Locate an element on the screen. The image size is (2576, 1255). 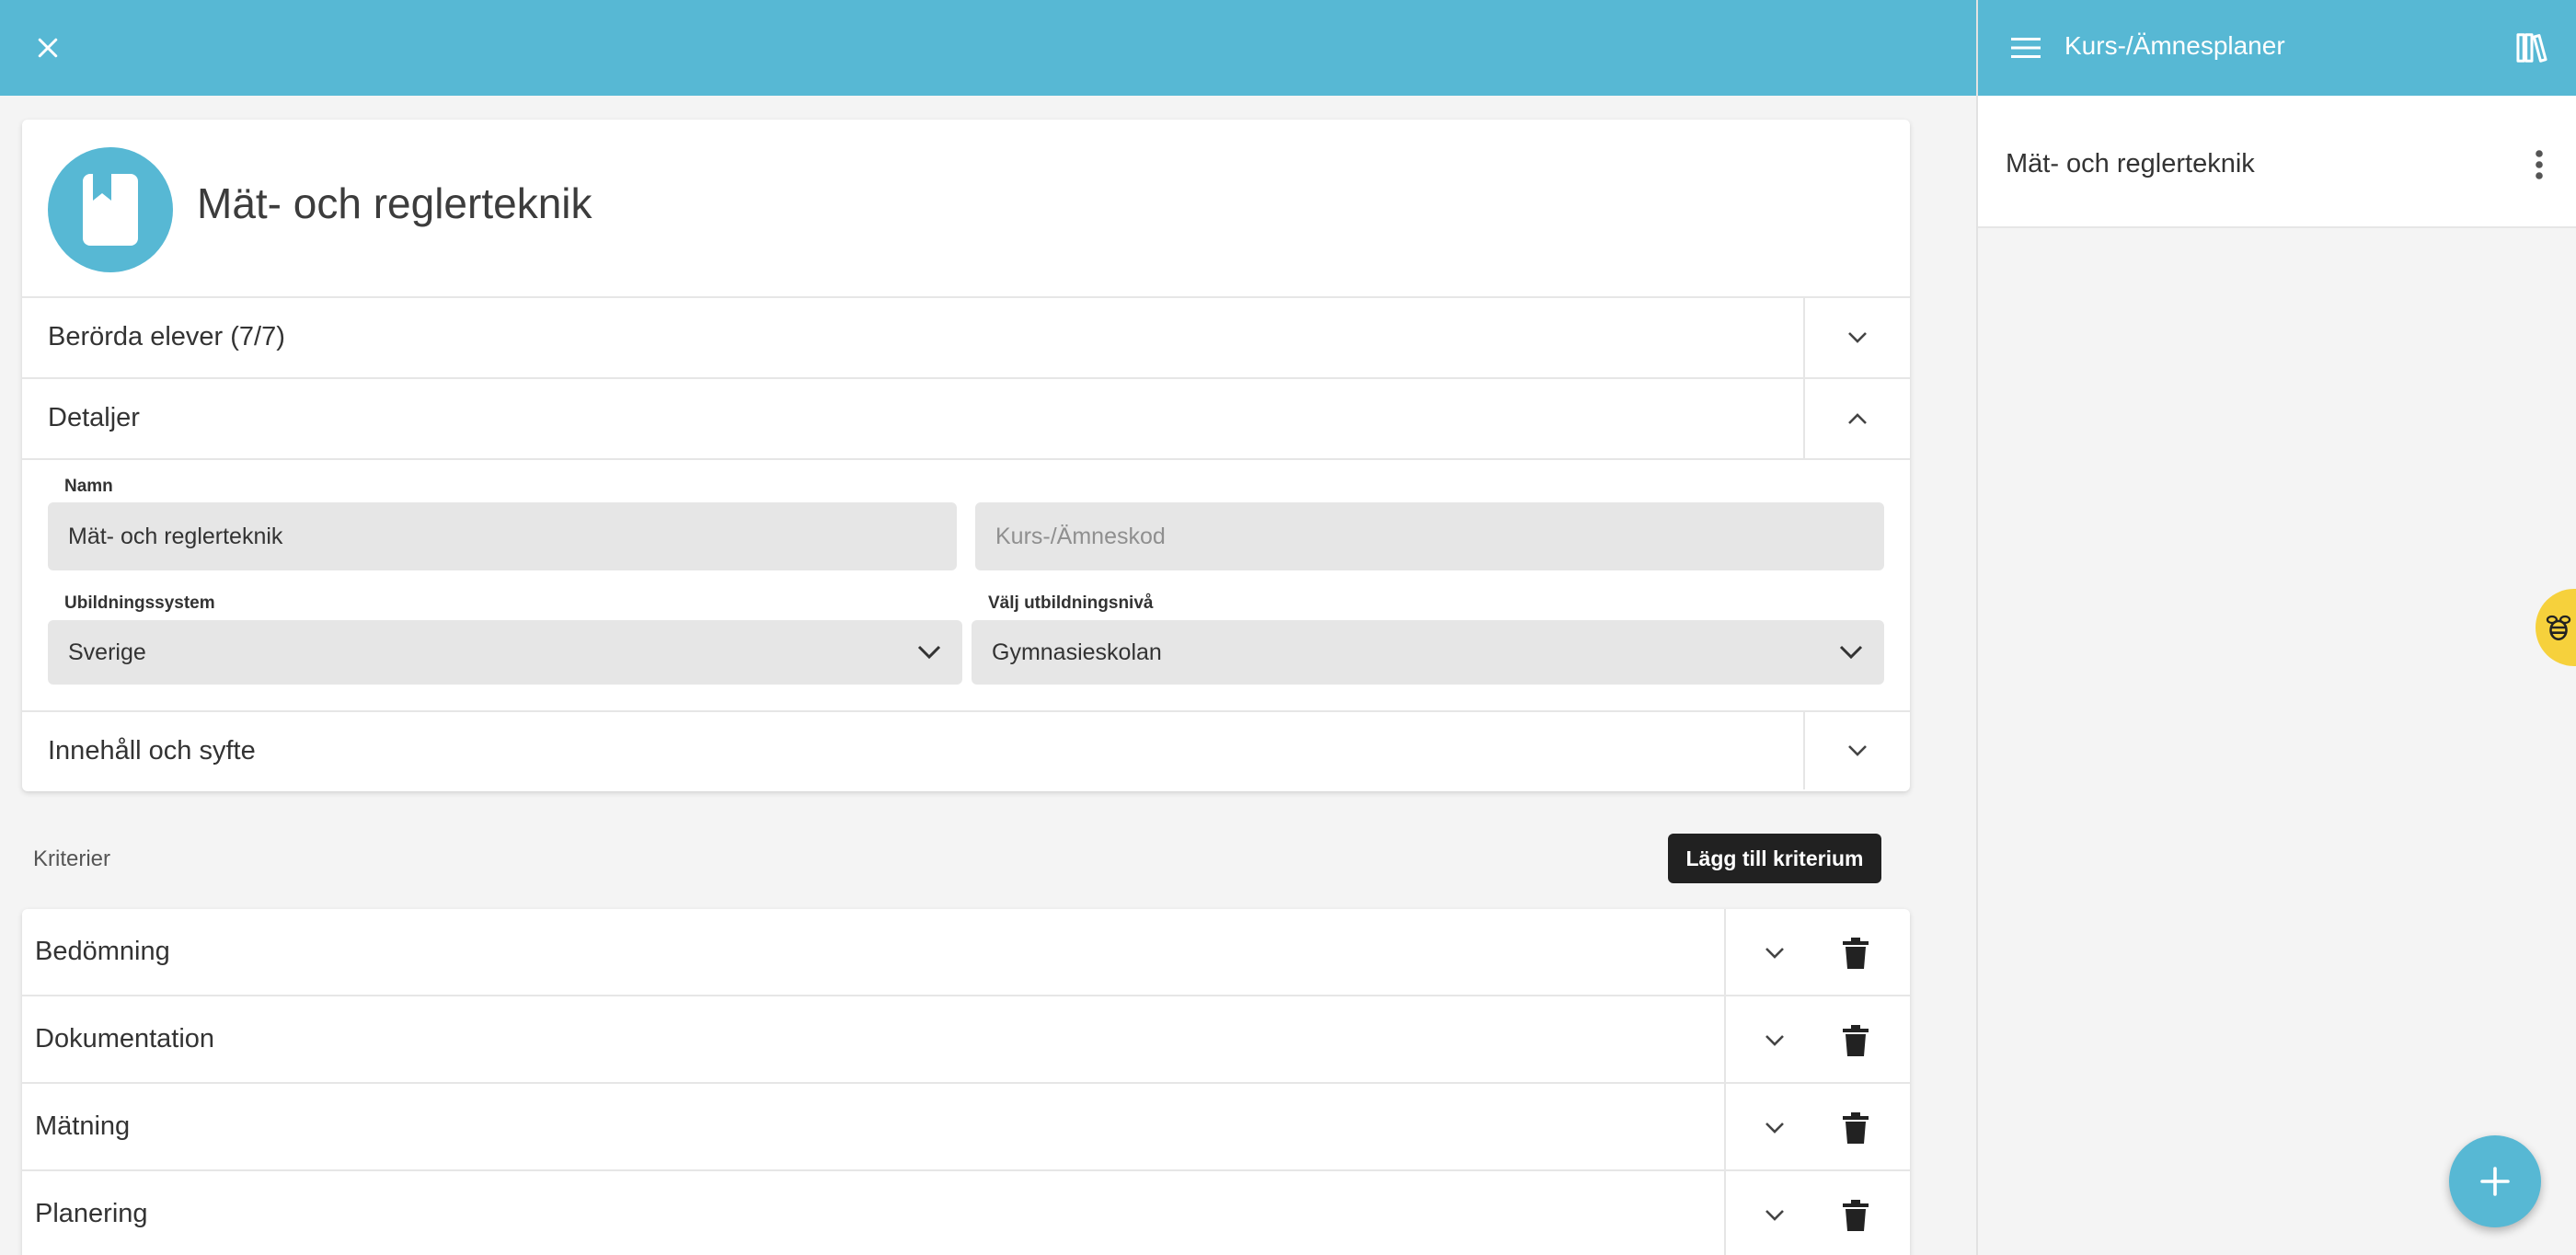
education-level-label: Välj utbildningsnivå is located at coordinates (1071, 603).